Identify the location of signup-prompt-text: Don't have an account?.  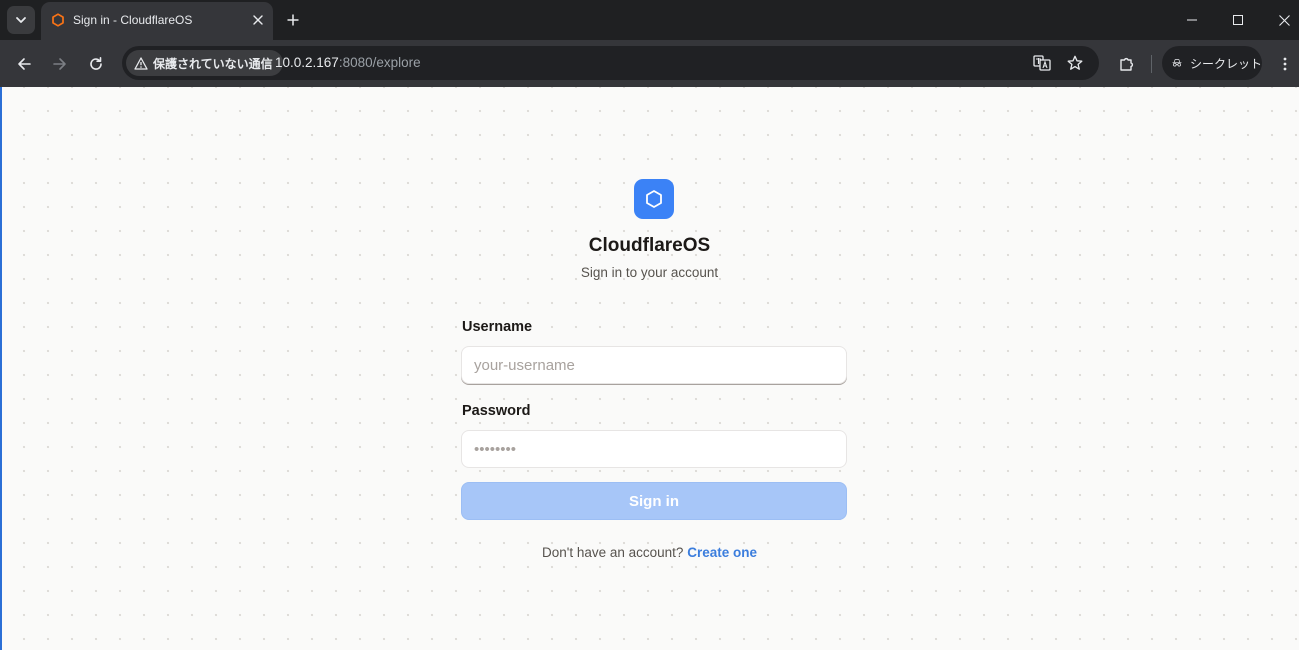
(613, 552).